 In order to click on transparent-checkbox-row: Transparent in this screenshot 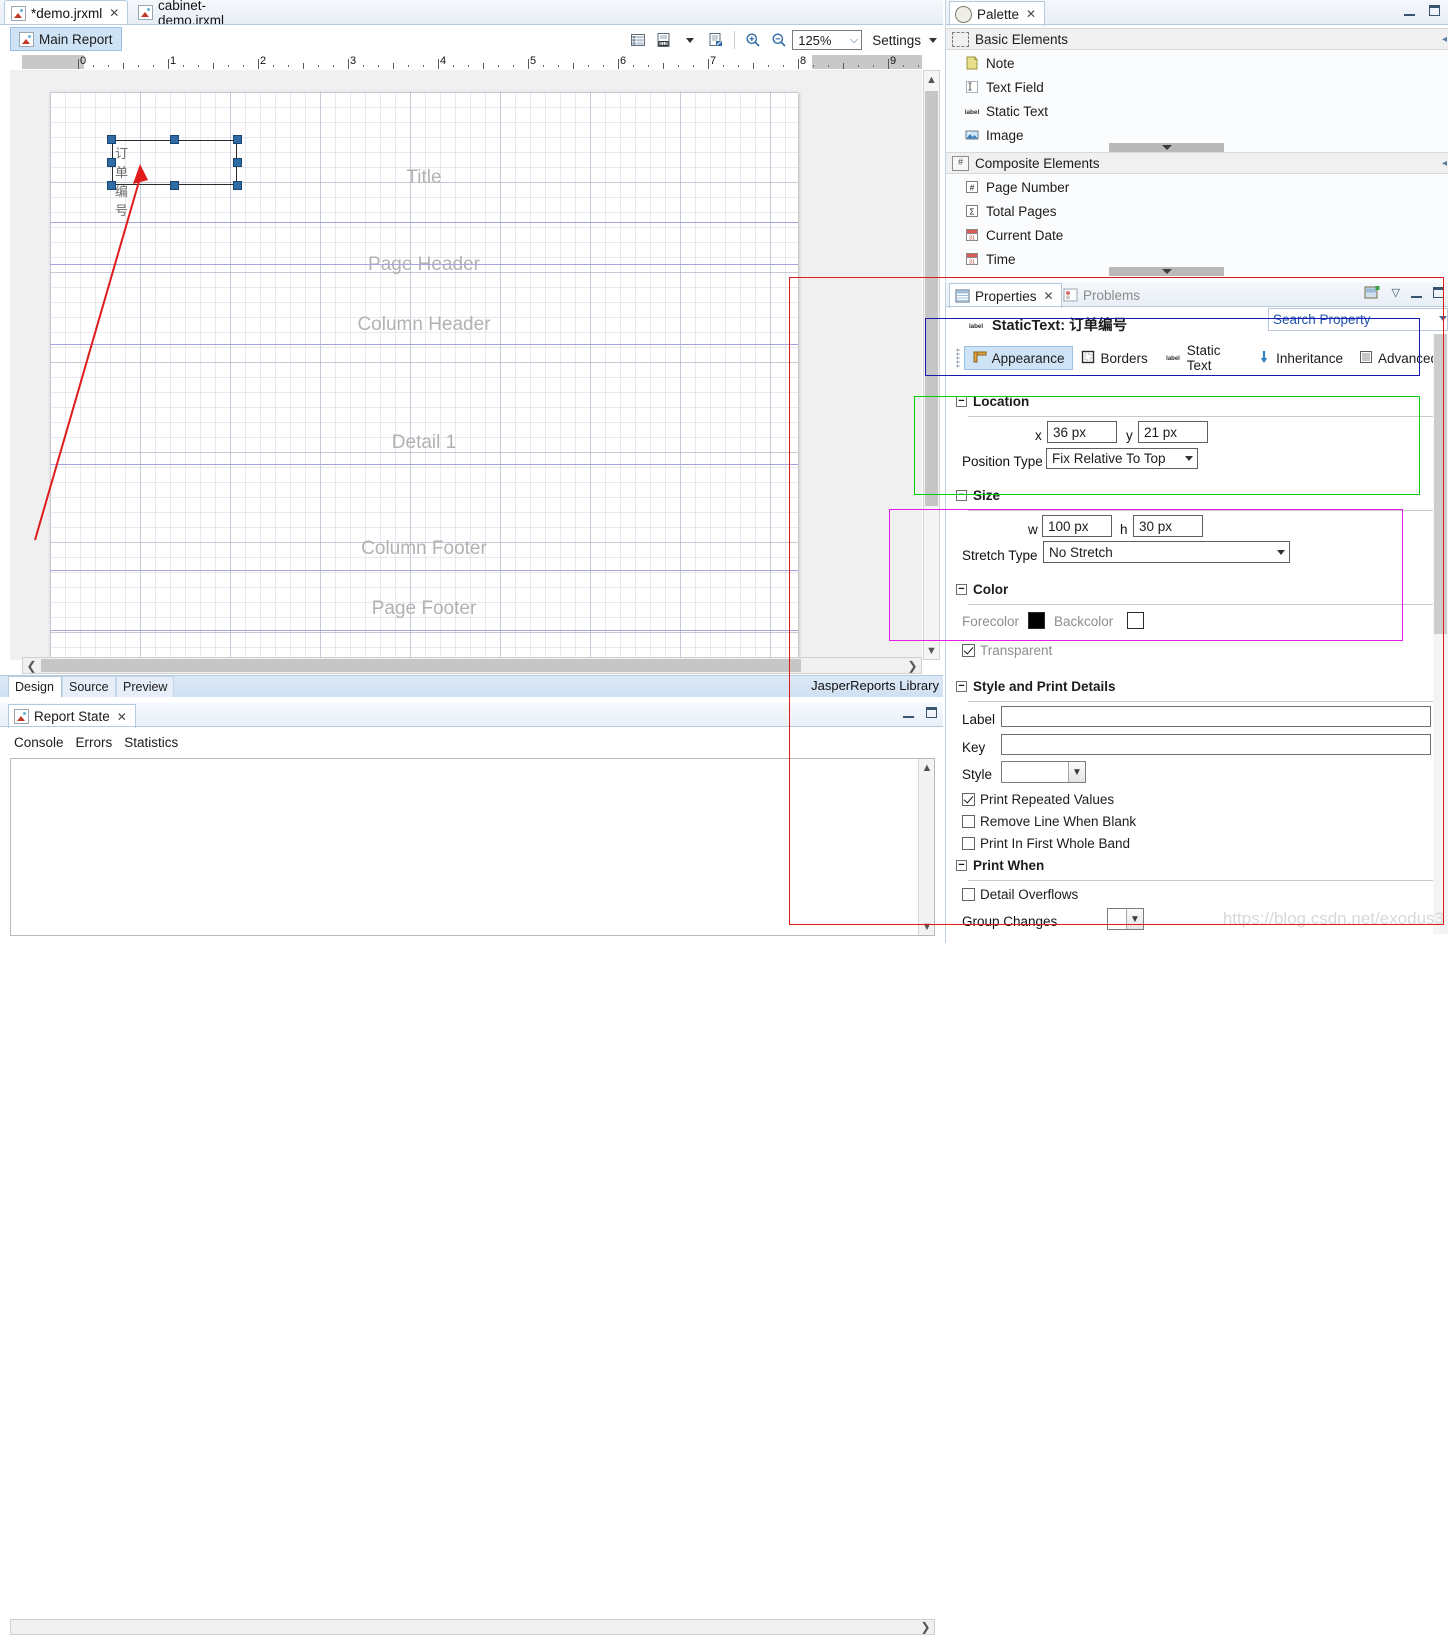, I will do `click(1007, 650)`.